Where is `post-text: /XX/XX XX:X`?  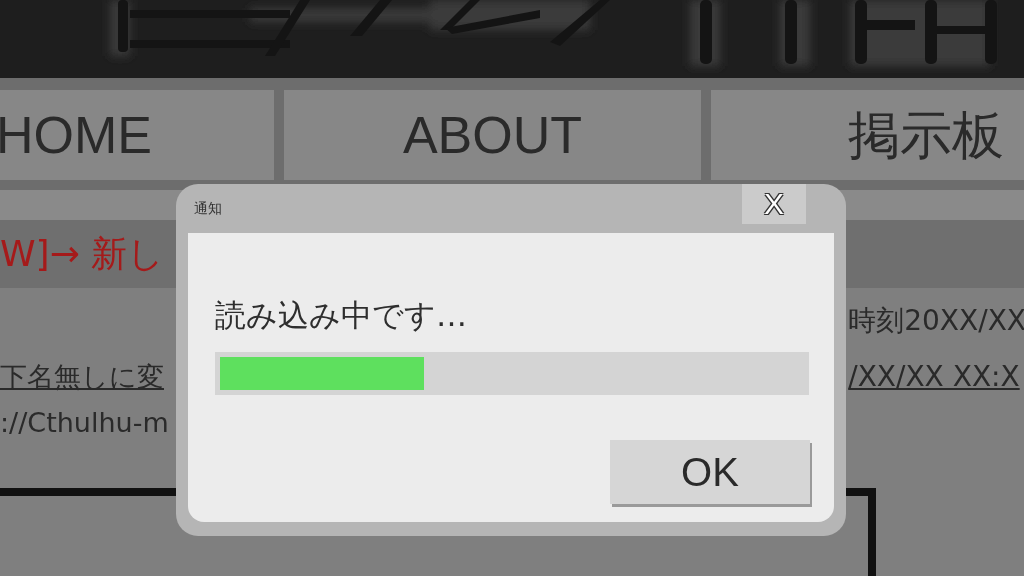
post-text: /XX/XX XX:X is located at coordinates (934, 377).